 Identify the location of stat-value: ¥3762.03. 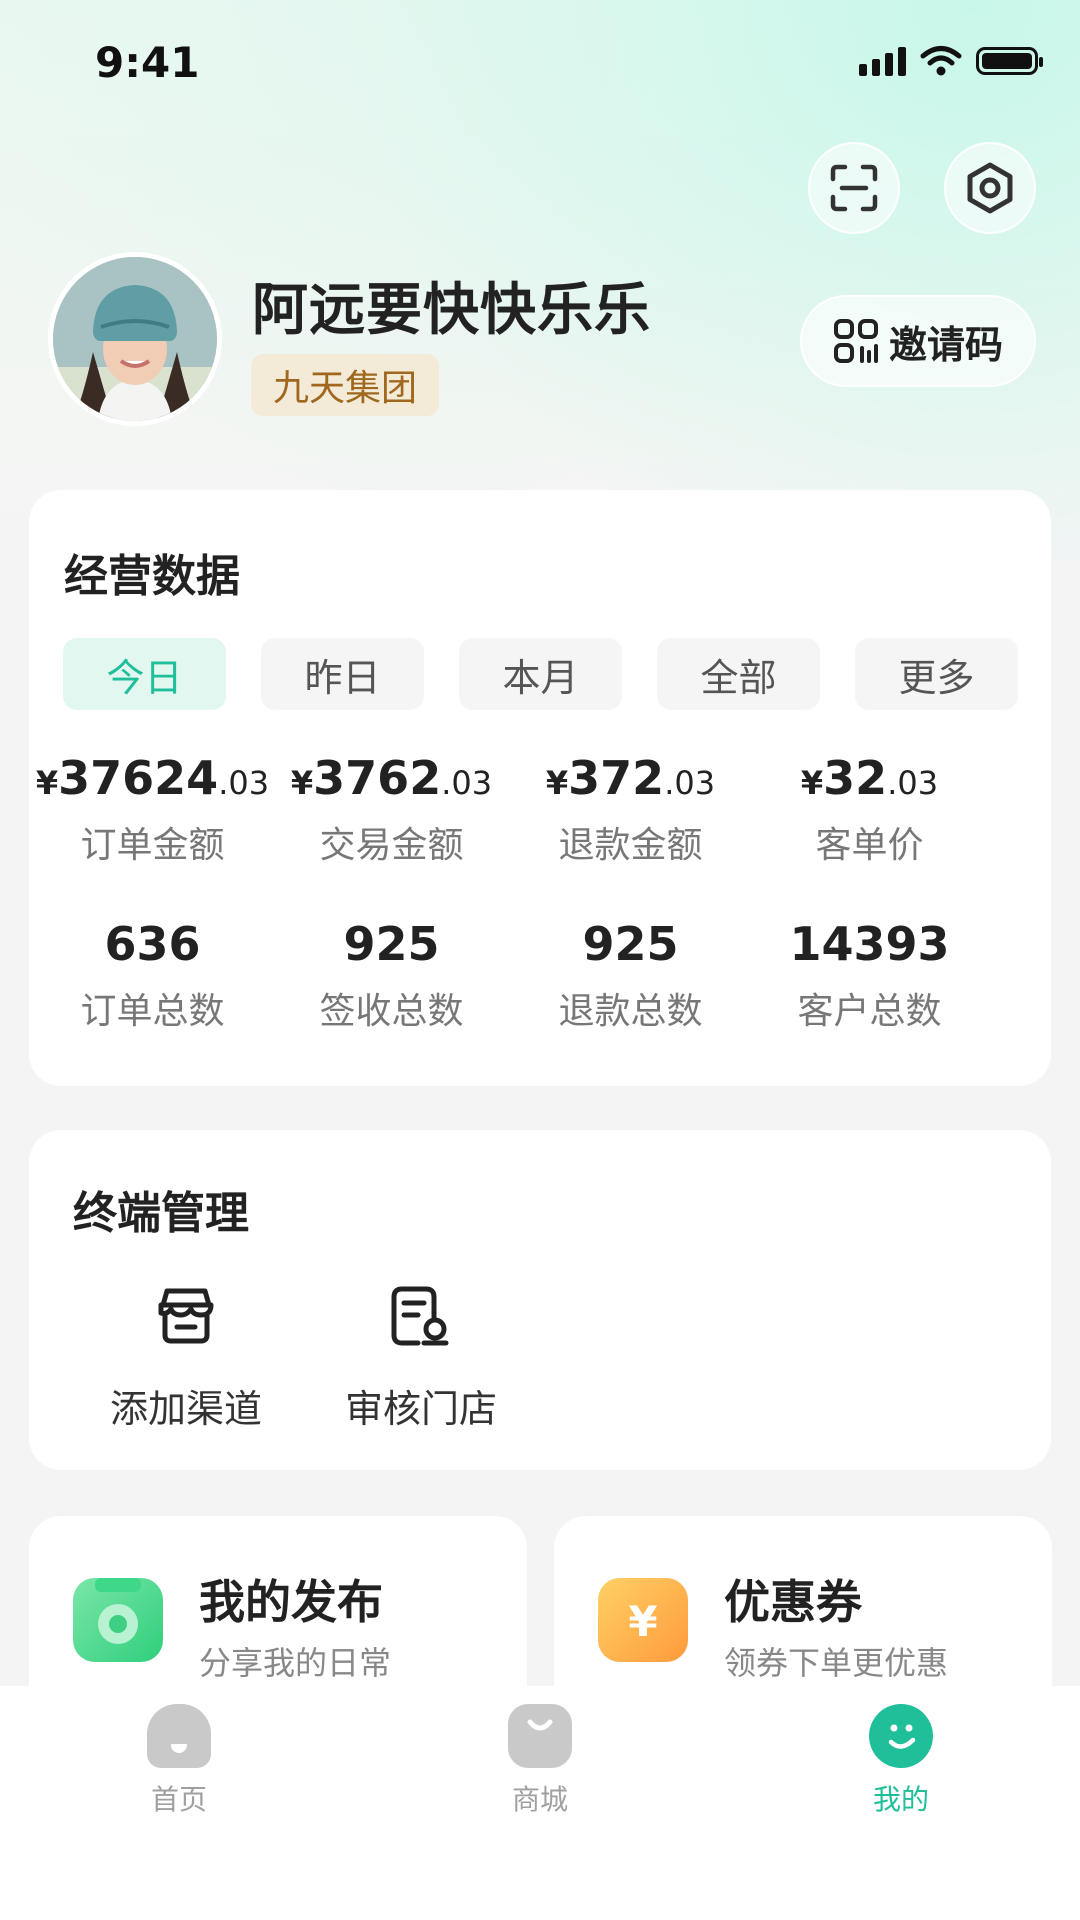
(391, 778).